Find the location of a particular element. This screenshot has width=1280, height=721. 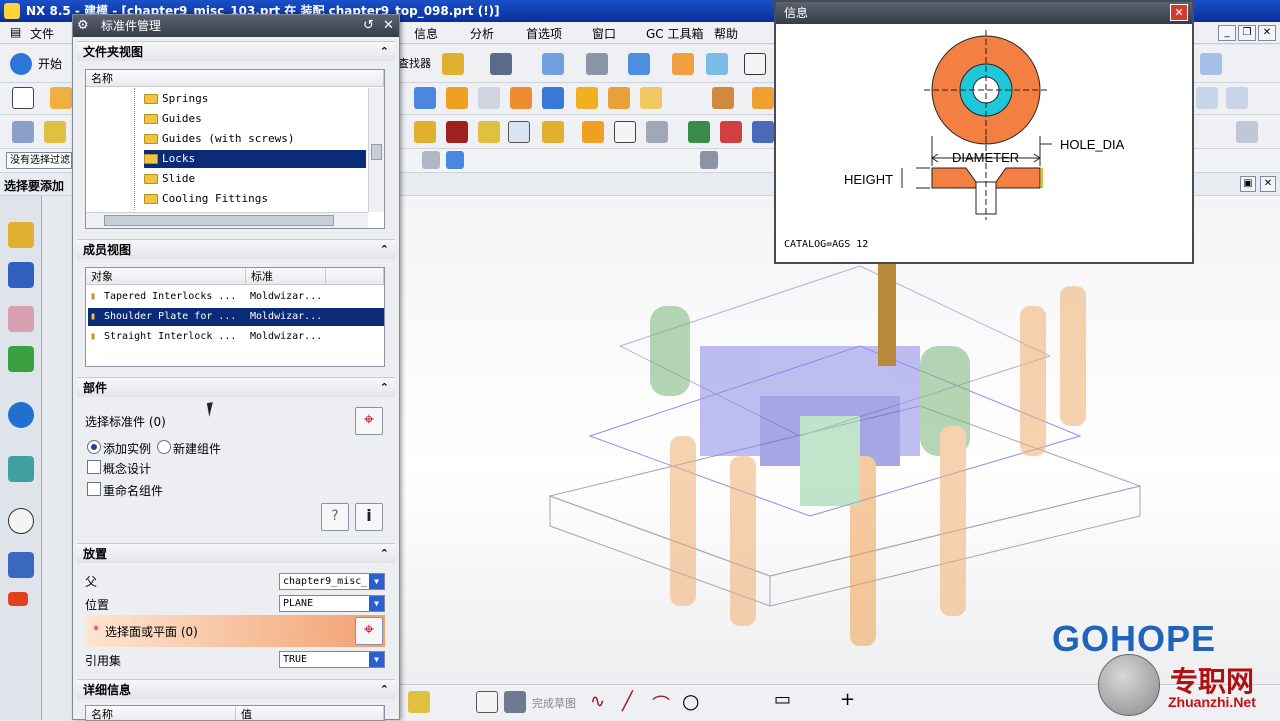

finder-label: 查找器 is located at coordinates (414, 63).